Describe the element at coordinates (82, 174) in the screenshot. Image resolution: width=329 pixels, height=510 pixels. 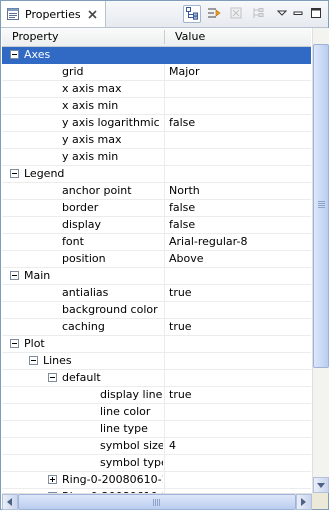
I see `property-cell: Legend` at that location.